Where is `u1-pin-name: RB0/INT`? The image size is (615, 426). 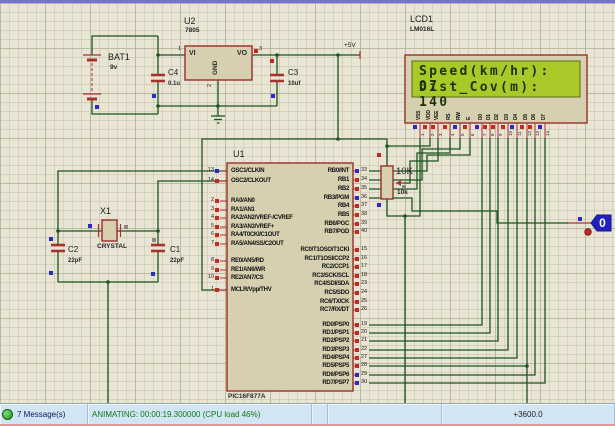 u1-pin-name: RB0/INT is located at coordinates (338, 170).